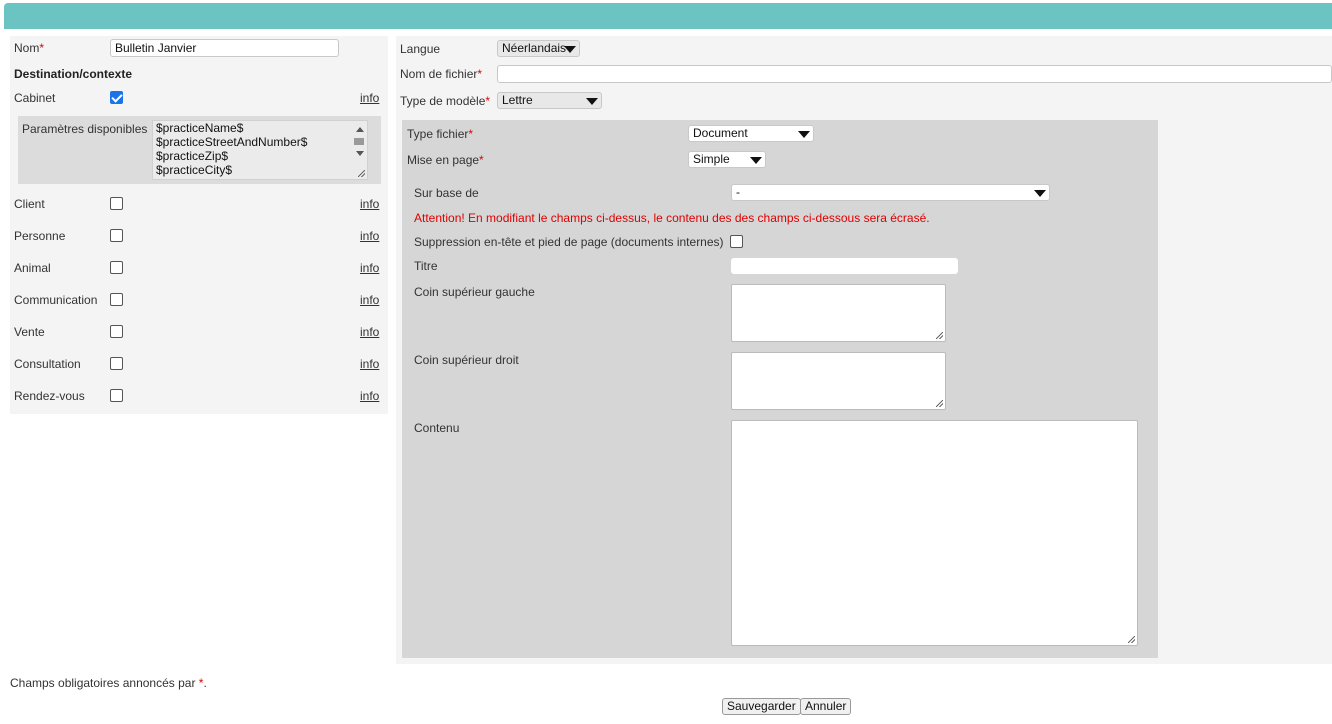 The image size is (1332, 724). What do you see at coordinates (73, 74) in the screenshot?
I see `destination-heading: Destination/contexte` at bounding box center [73, 74].